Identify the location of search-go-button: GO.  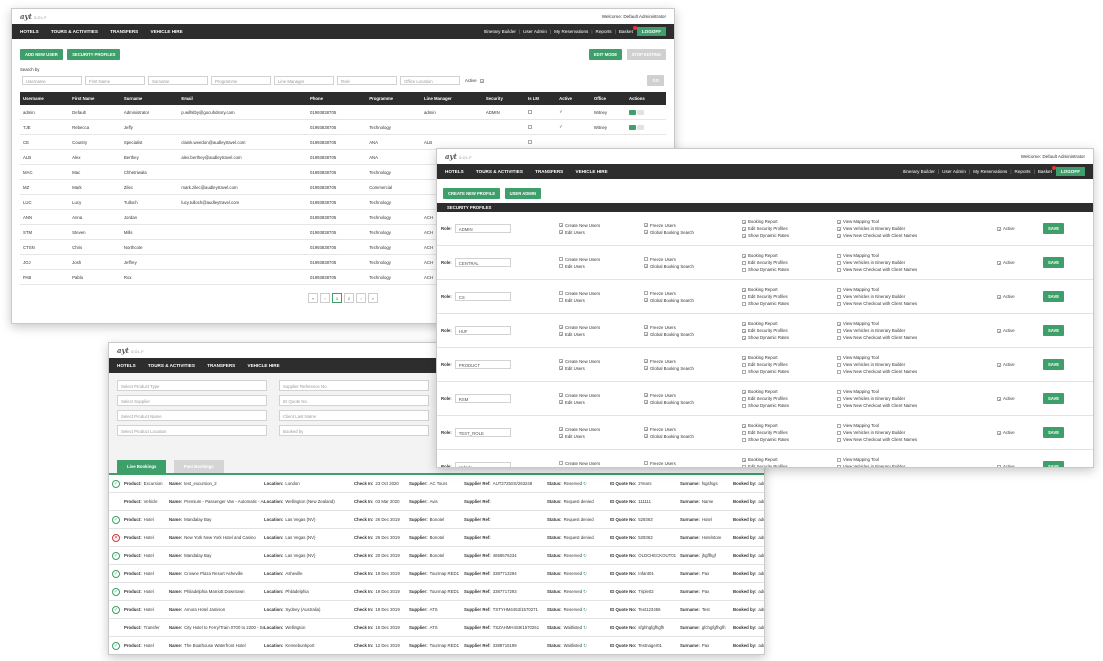
(655, 80).